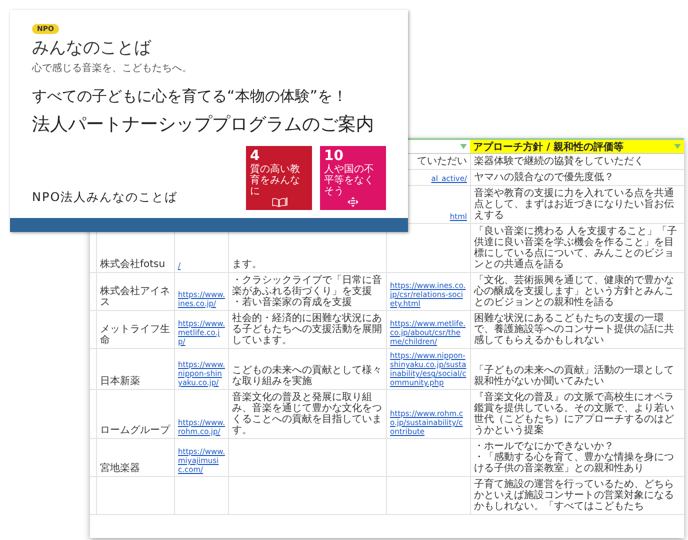 This screenshot has width=688, height=540. I want to click on column-header: アプローチ方針 / 親和性の評価等, so click(577, 146).